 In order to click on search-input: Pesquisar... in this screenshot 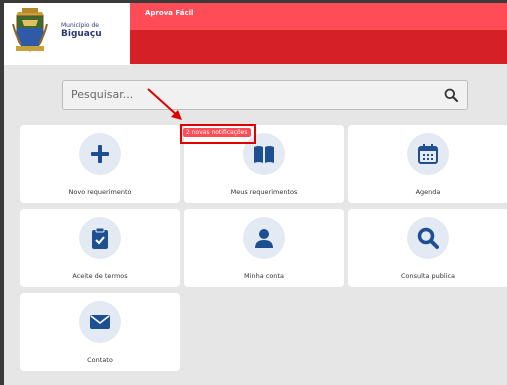, I will do `click(265, 95)`.